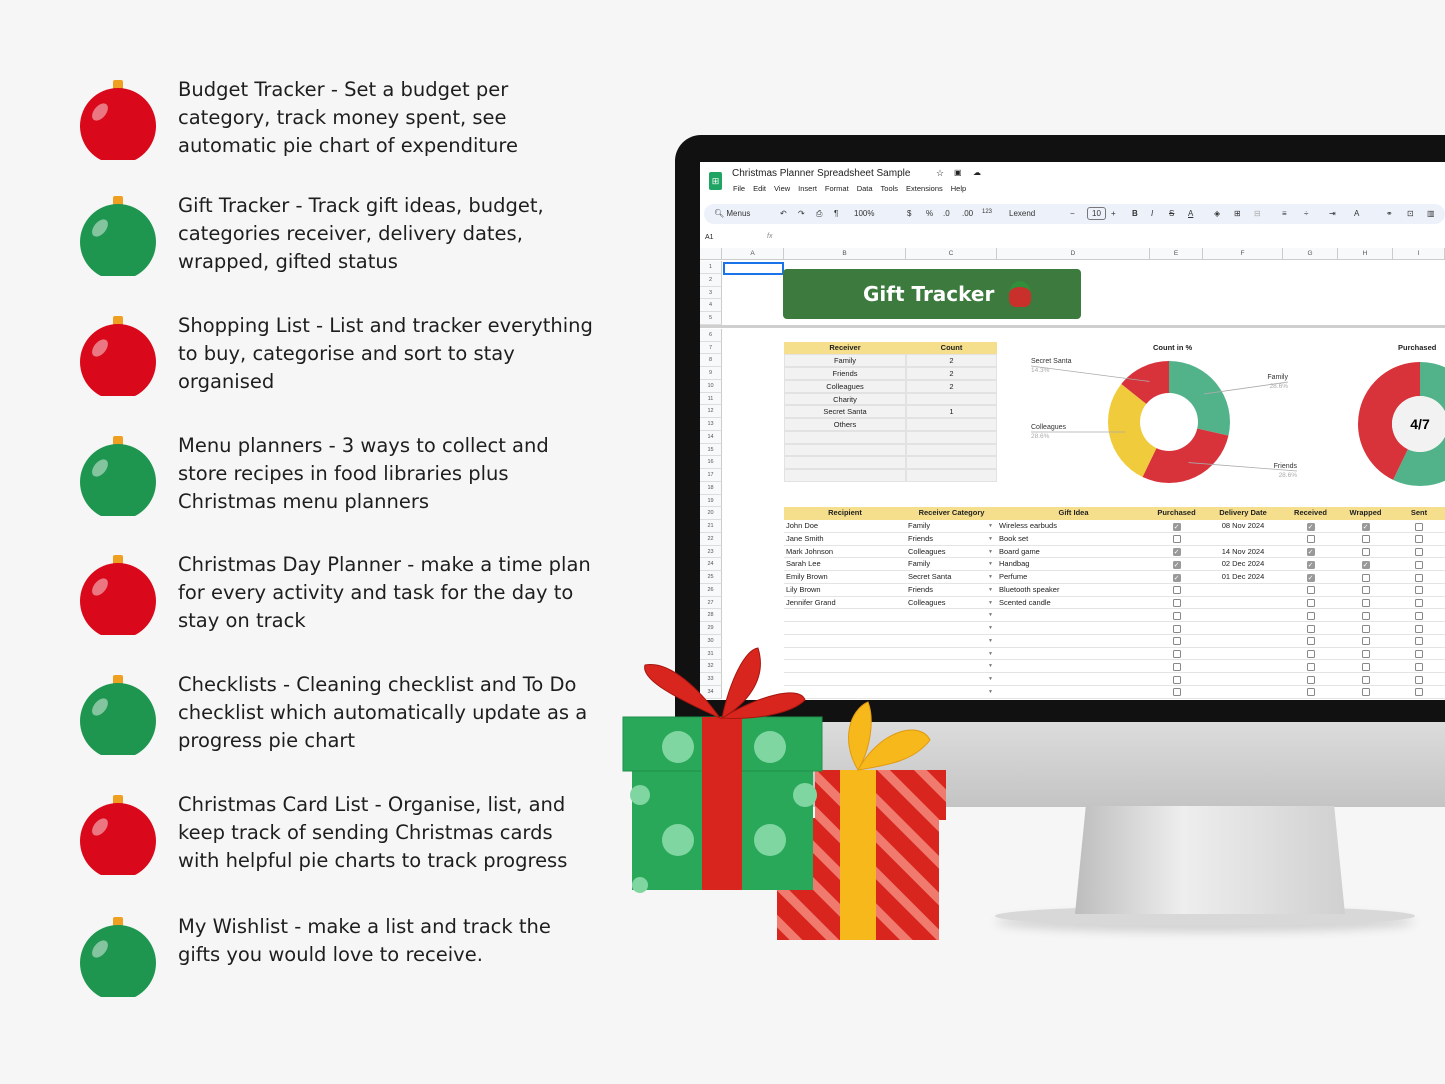 This screenshot has width=1445, height=1084. What do you see at coordinates (1073, 577) in the screenshot?
I see `idea-cell: Perfume` at bounding box center [1073, 577].